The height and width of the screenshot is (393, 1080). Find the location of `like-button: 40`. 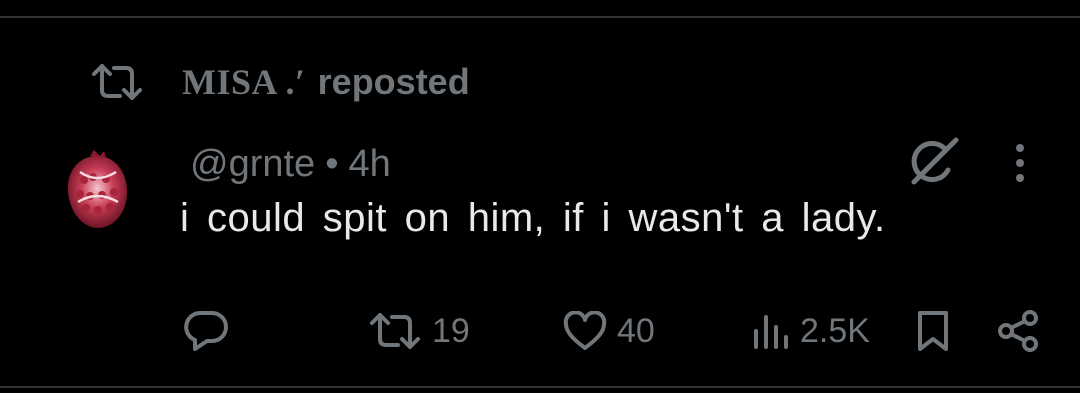

like-button: 40 is located at coordinates (609, 331).